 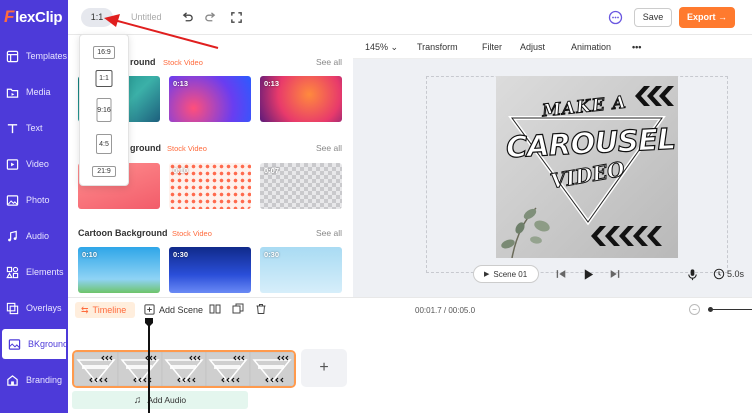 What do you see at coordinates (735, 274) in the screenshot?
I see `scene-duration: 5.0s` at bounding box center [735, 274].